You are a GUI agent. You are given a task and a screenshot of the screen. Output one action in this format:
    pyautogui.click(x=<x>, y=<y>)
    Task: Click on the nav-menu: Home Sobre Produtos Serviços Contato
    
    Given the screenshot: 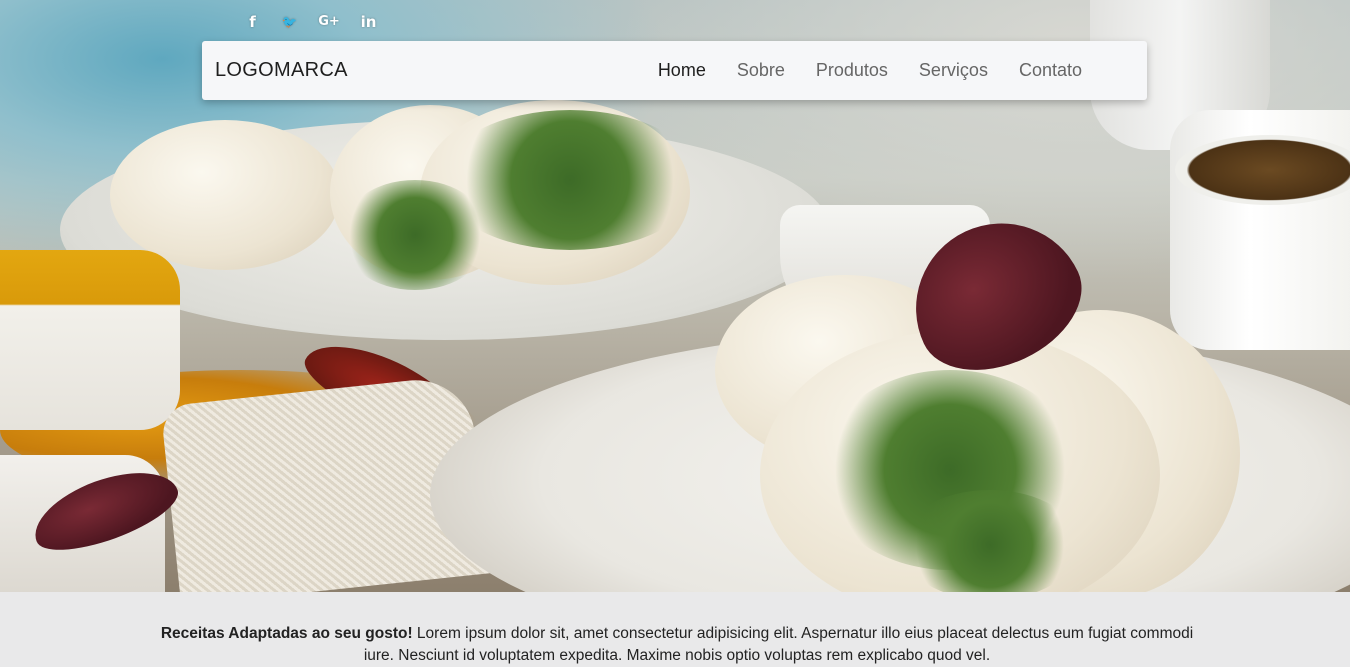 What is the action you would take?
    pyautogui.click(x=870, y=70)
    